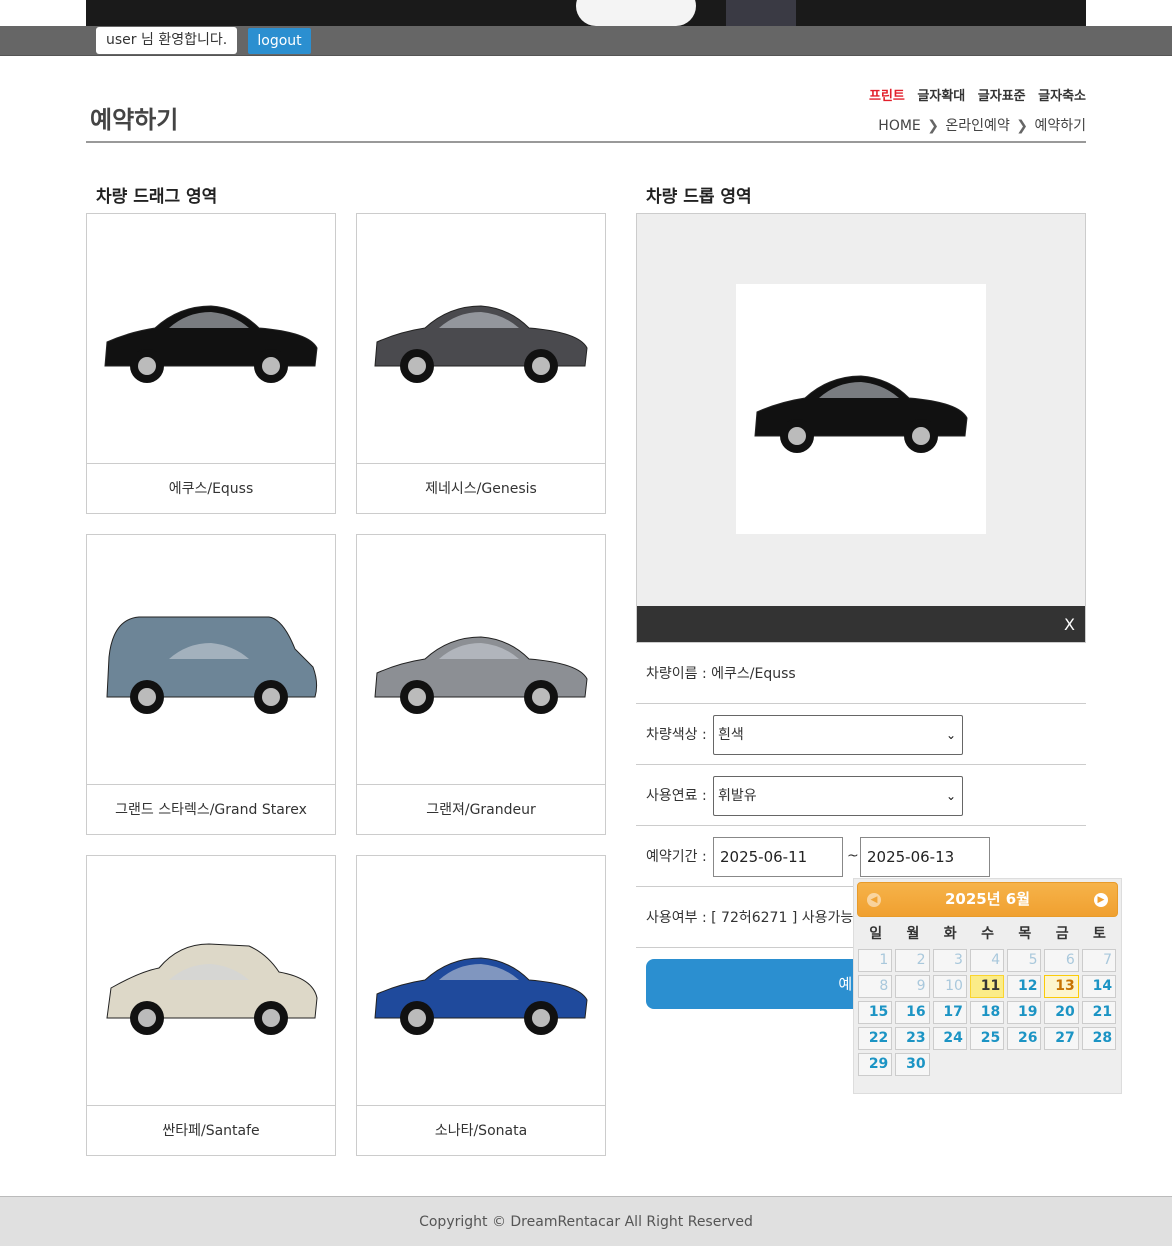 This screenshot has width=1172, height=1246. What do you see at coordinates (1060, 126) in the screenshot?
I see `breadcrumb-current: 예약하기` at bounding box center [1060, 126].